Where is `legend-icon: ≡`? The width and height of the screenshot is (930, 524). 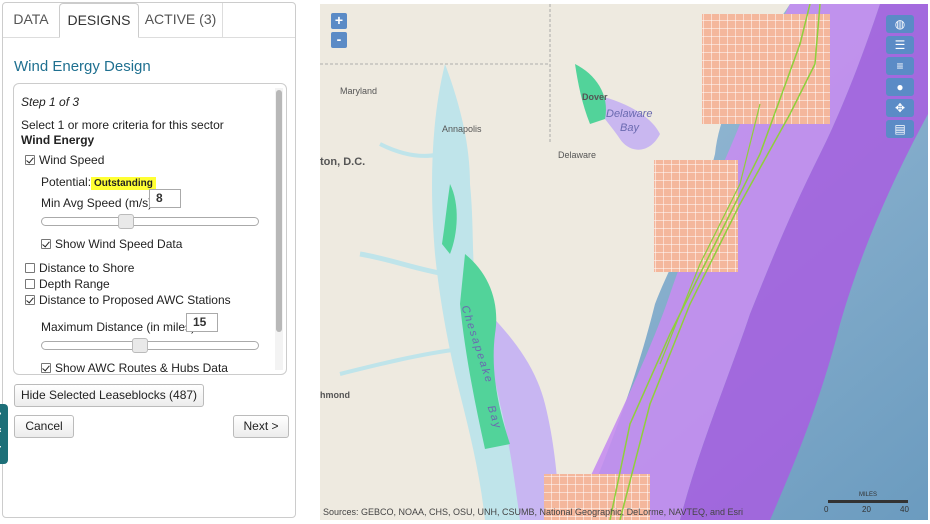
legend-icon: ≡ is located at coordinates (900, 66).